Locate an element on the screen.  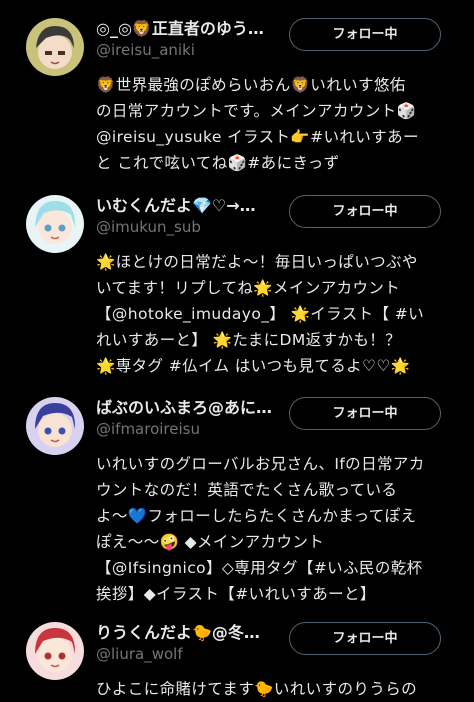
bio-line: 挨拶】◆イラスト【#いれいすあーと】 is located at coordinates (236, 594).